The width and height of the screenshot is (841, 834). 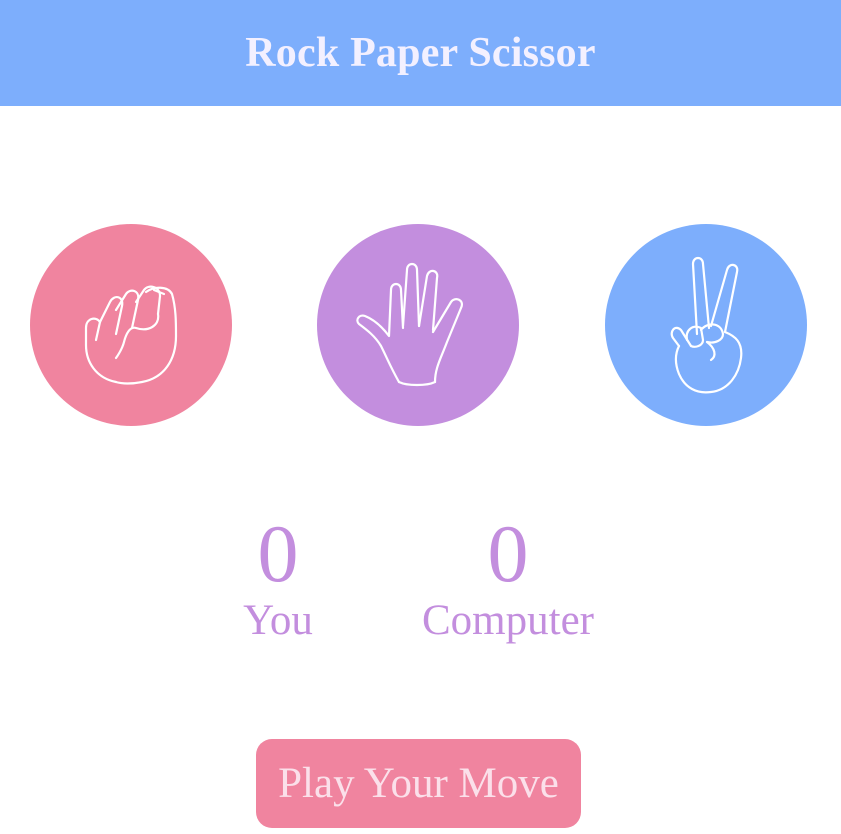 I want to click on page-title: Rock Paper Scissor, so click(x=420, y=53).